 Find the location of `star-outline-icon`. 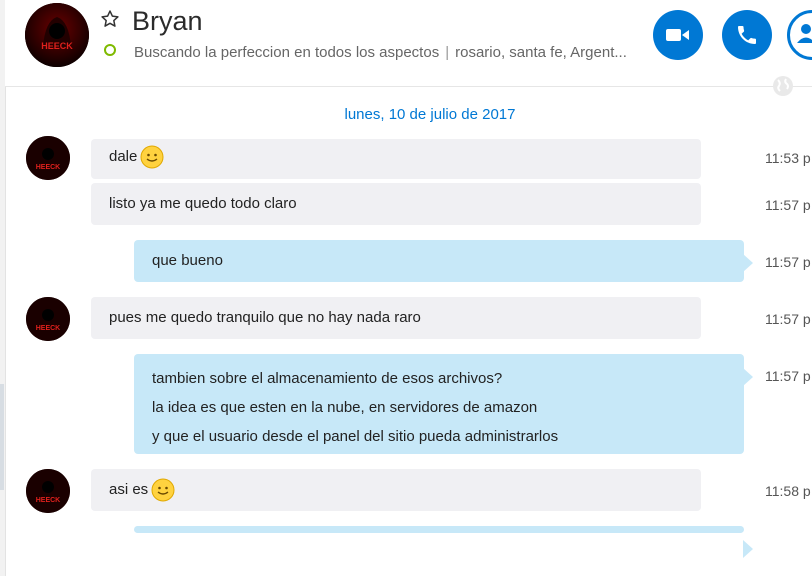

star-outline-icon is located at coordinates (110, 19).